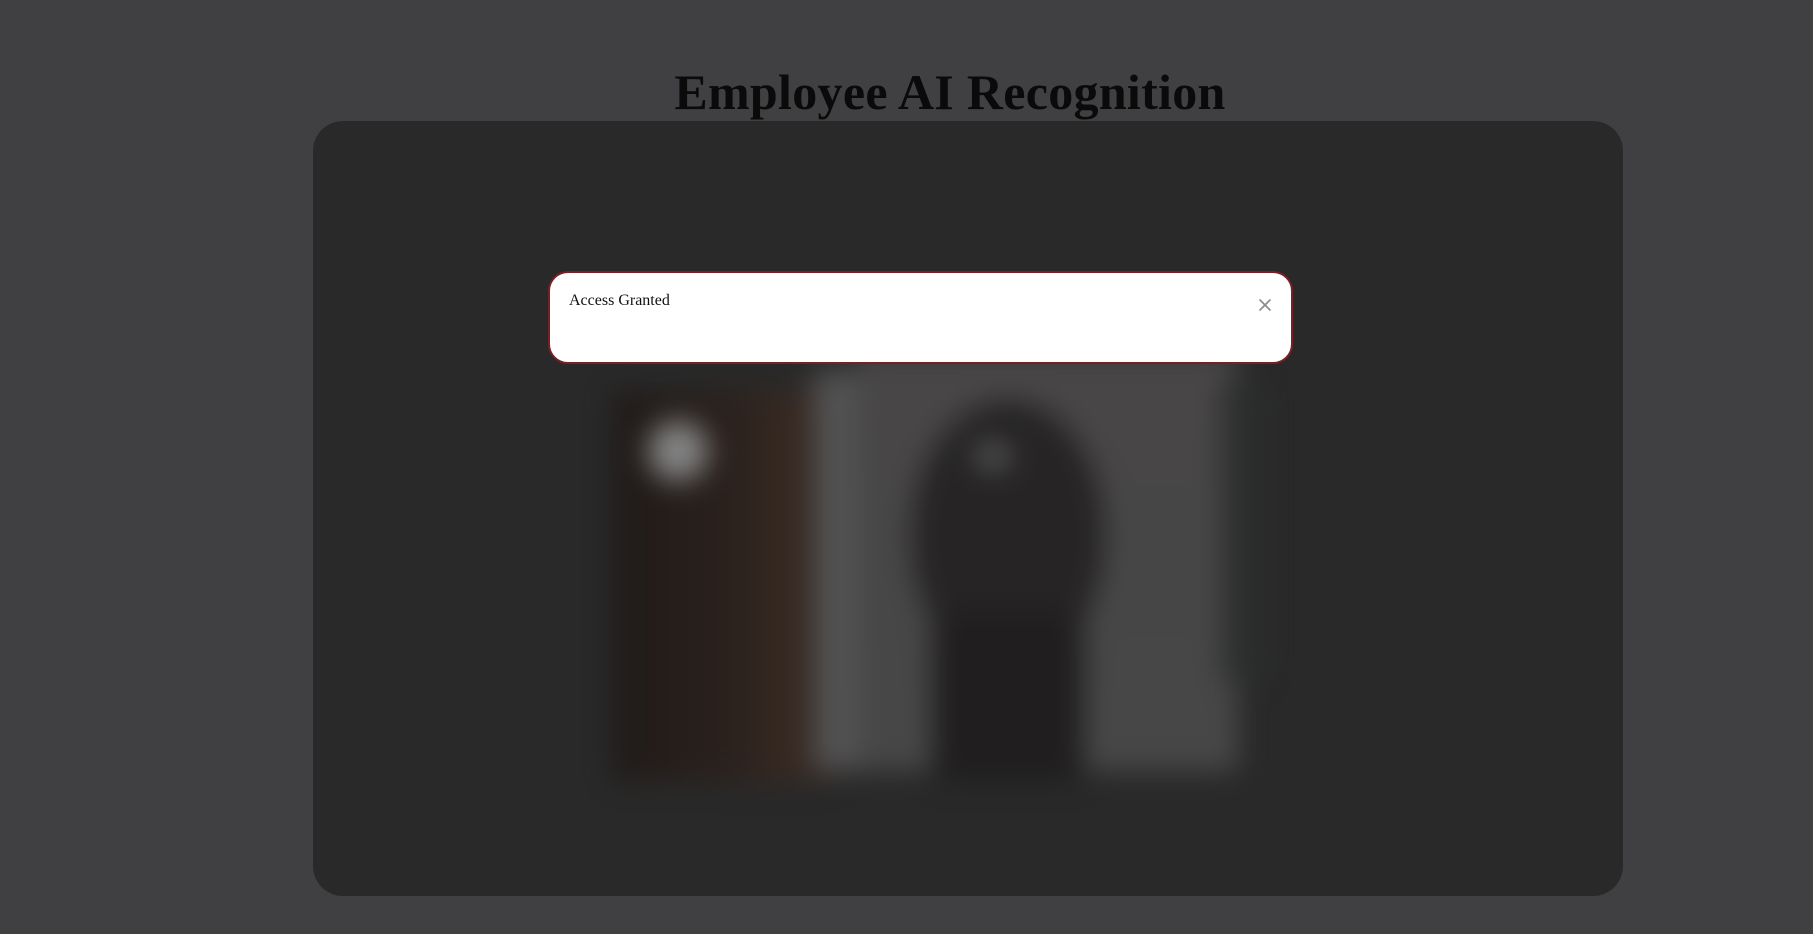  Describe the element at coordinates (950, 92) in the screenshot. I see `page-title: Employee AI Recognition` at that location.